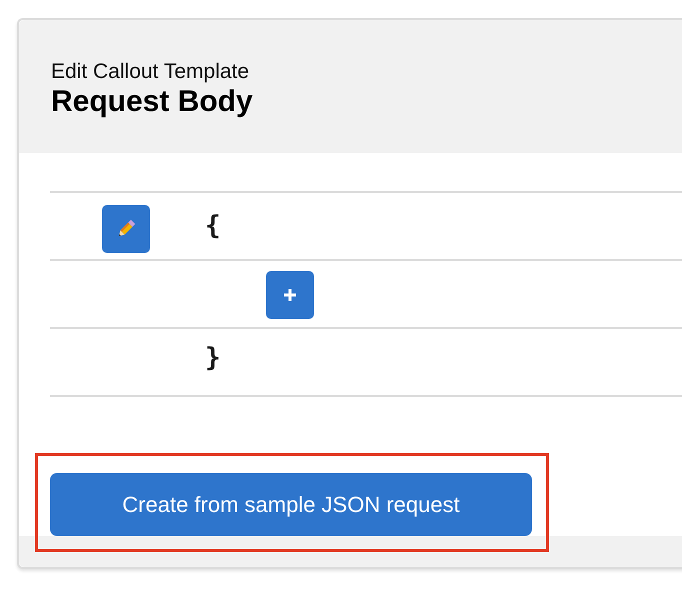 This screenshot has height=600, width=682. I want to click on plus-icon, so click(290, 295).